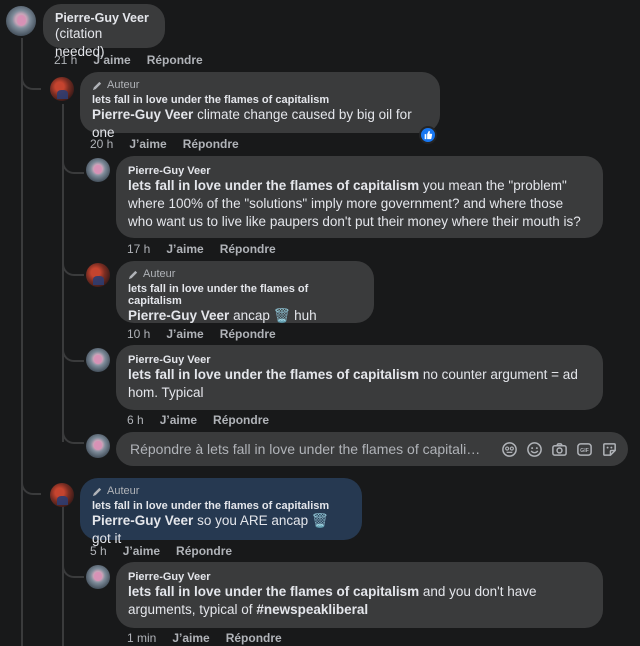 This screenshot has height=646, width=640. What do you see at coordinates (138, 249) in the screenshot?
I see `timestamp: 17 h` at bounding box center [138, 249].